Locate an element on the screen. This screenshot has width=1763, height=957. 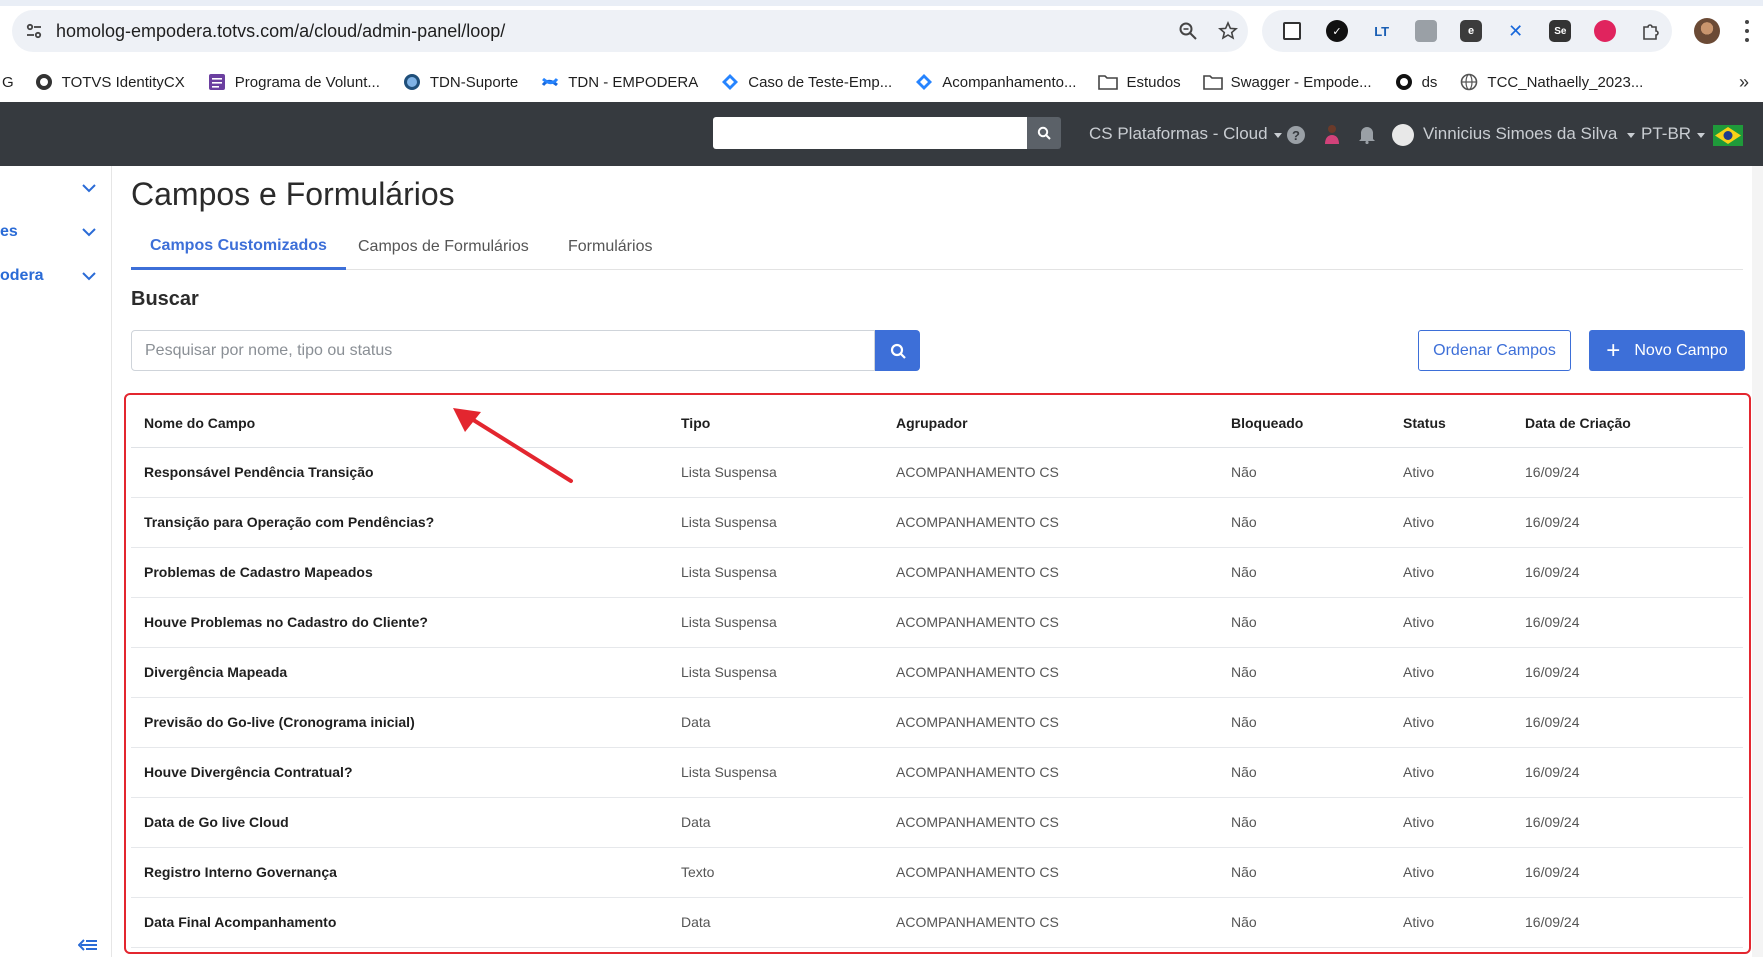
extensions-bar: ✓ LT e ✕ Se is located at coordinates (1467, 31).